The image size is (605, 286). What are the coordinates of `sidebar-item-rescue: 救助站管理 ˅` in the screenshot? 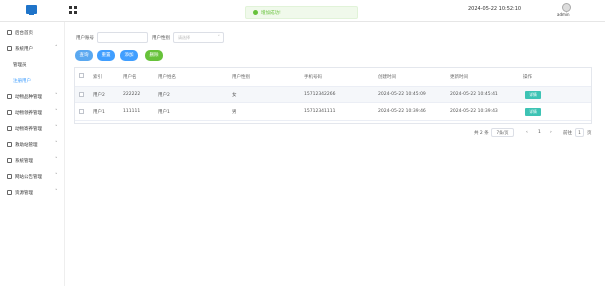 It's located at (32, 145).